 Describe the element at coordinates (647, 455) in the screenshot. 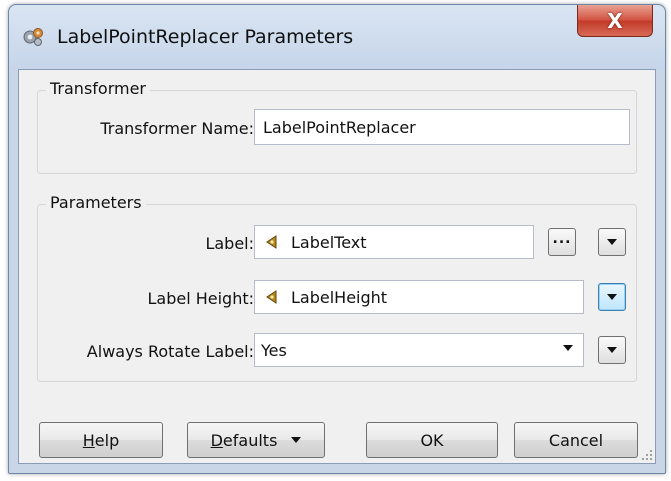

I see `resize-grip-icon` at that location.